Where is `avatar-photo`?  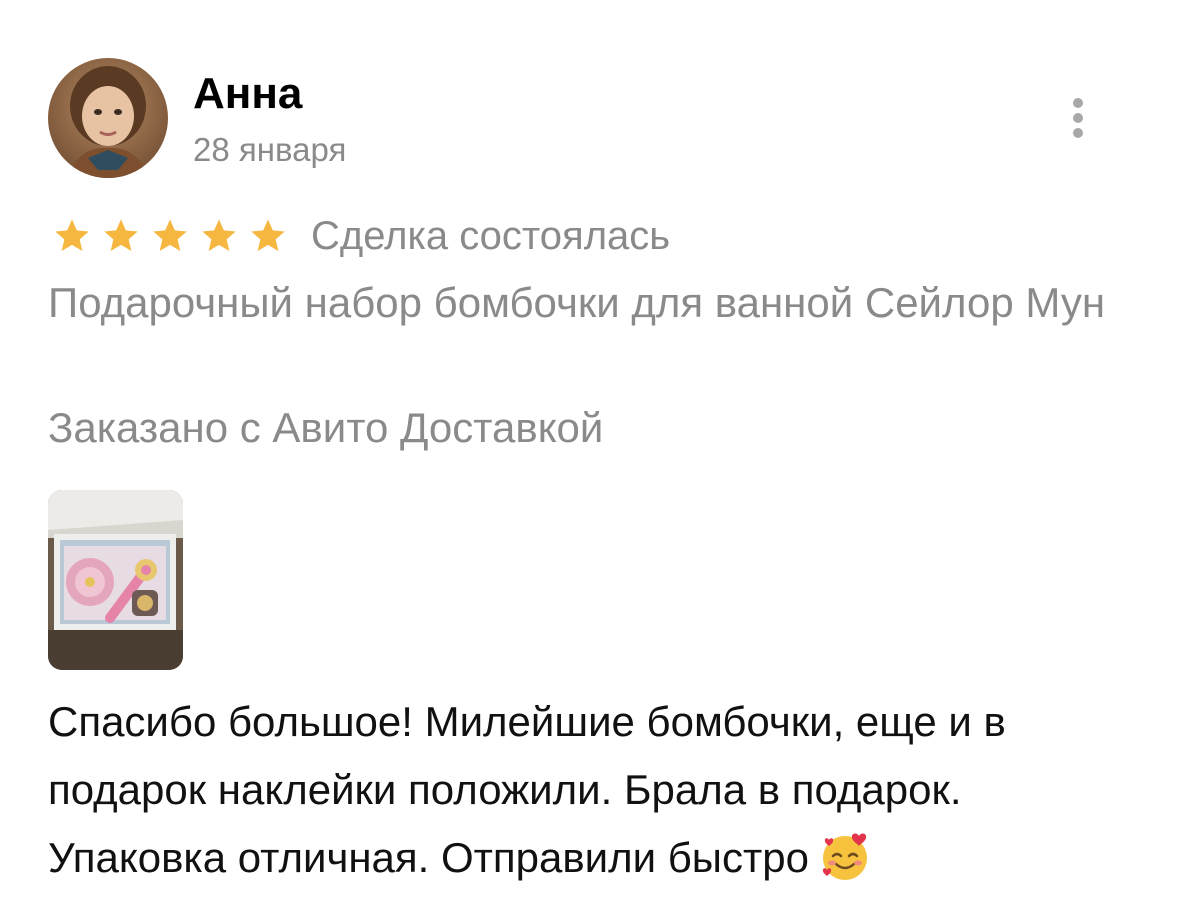
avatar-photo is located at coordinates (108, 118).